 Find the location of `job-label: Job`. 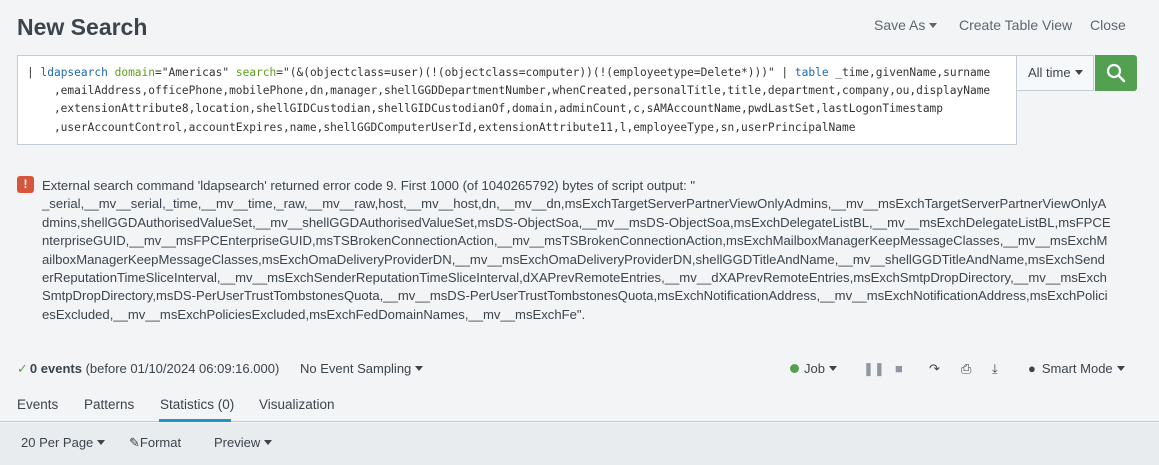

job-label: Job is located at coordinates (814, 368).